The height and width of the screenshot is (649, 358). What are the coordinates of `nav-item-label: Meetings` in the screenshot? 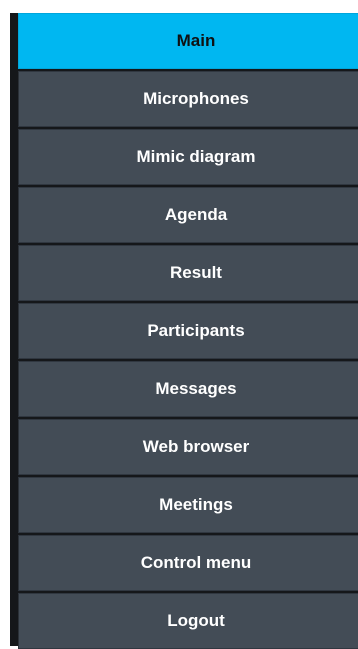 It's located at (196, 504).